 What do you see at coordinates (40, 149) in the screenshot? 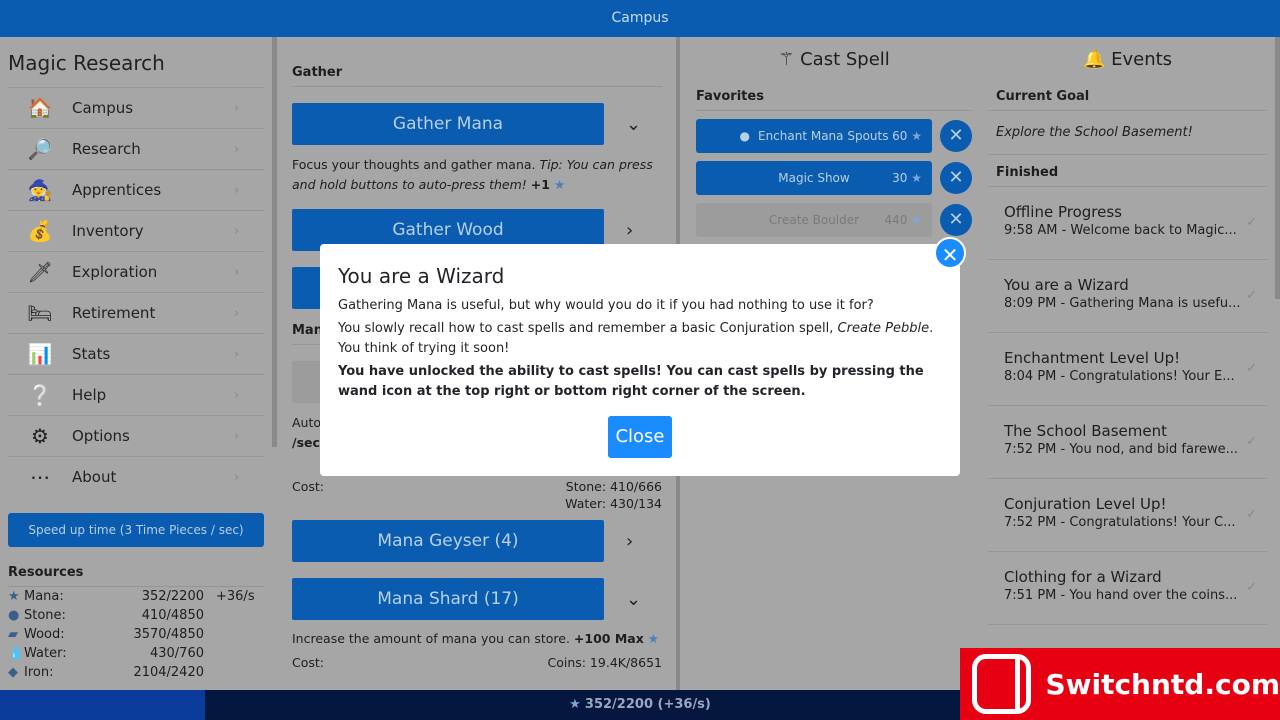
I see `research-icon: 🔎` at bounding box center [40, 149].